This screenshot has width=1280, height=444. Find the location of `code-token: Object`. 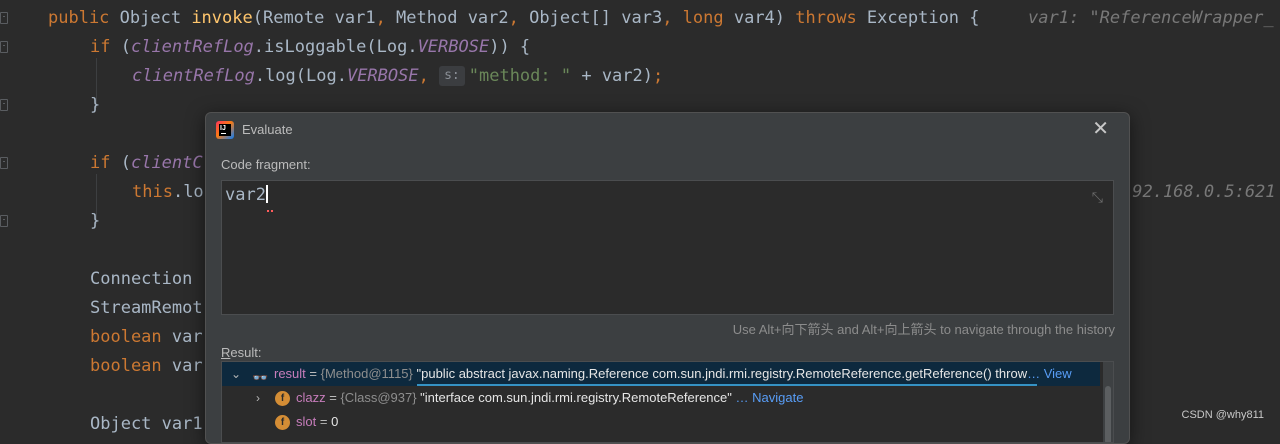

code-token: Object is located at coordinates (155, 18).